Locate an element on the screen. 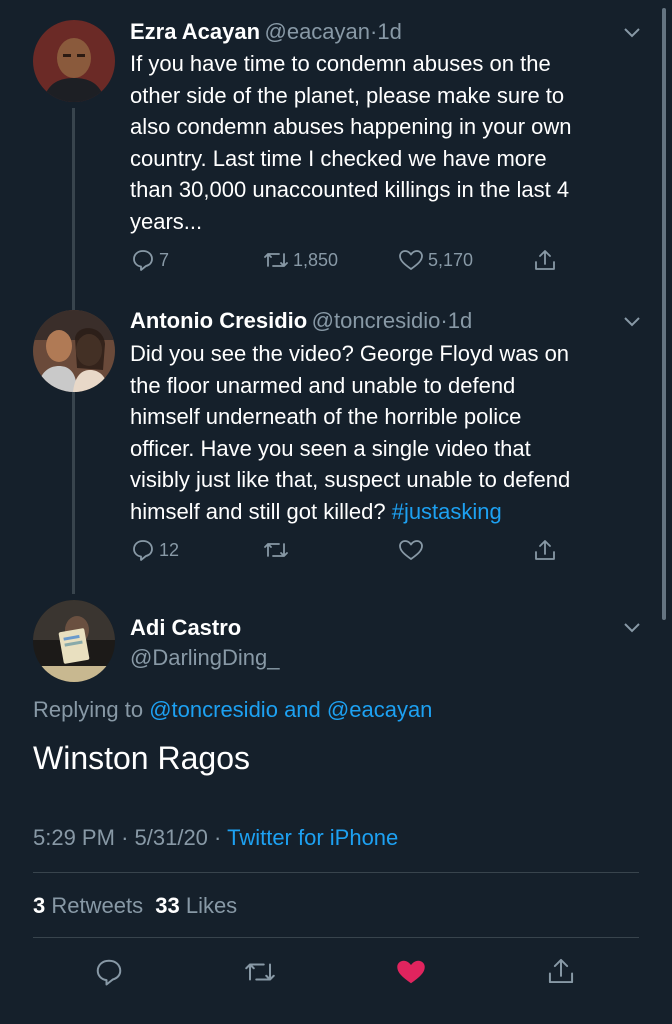 The image size is (672, 1024). main-reply-button is located at coordinates (109, 972).